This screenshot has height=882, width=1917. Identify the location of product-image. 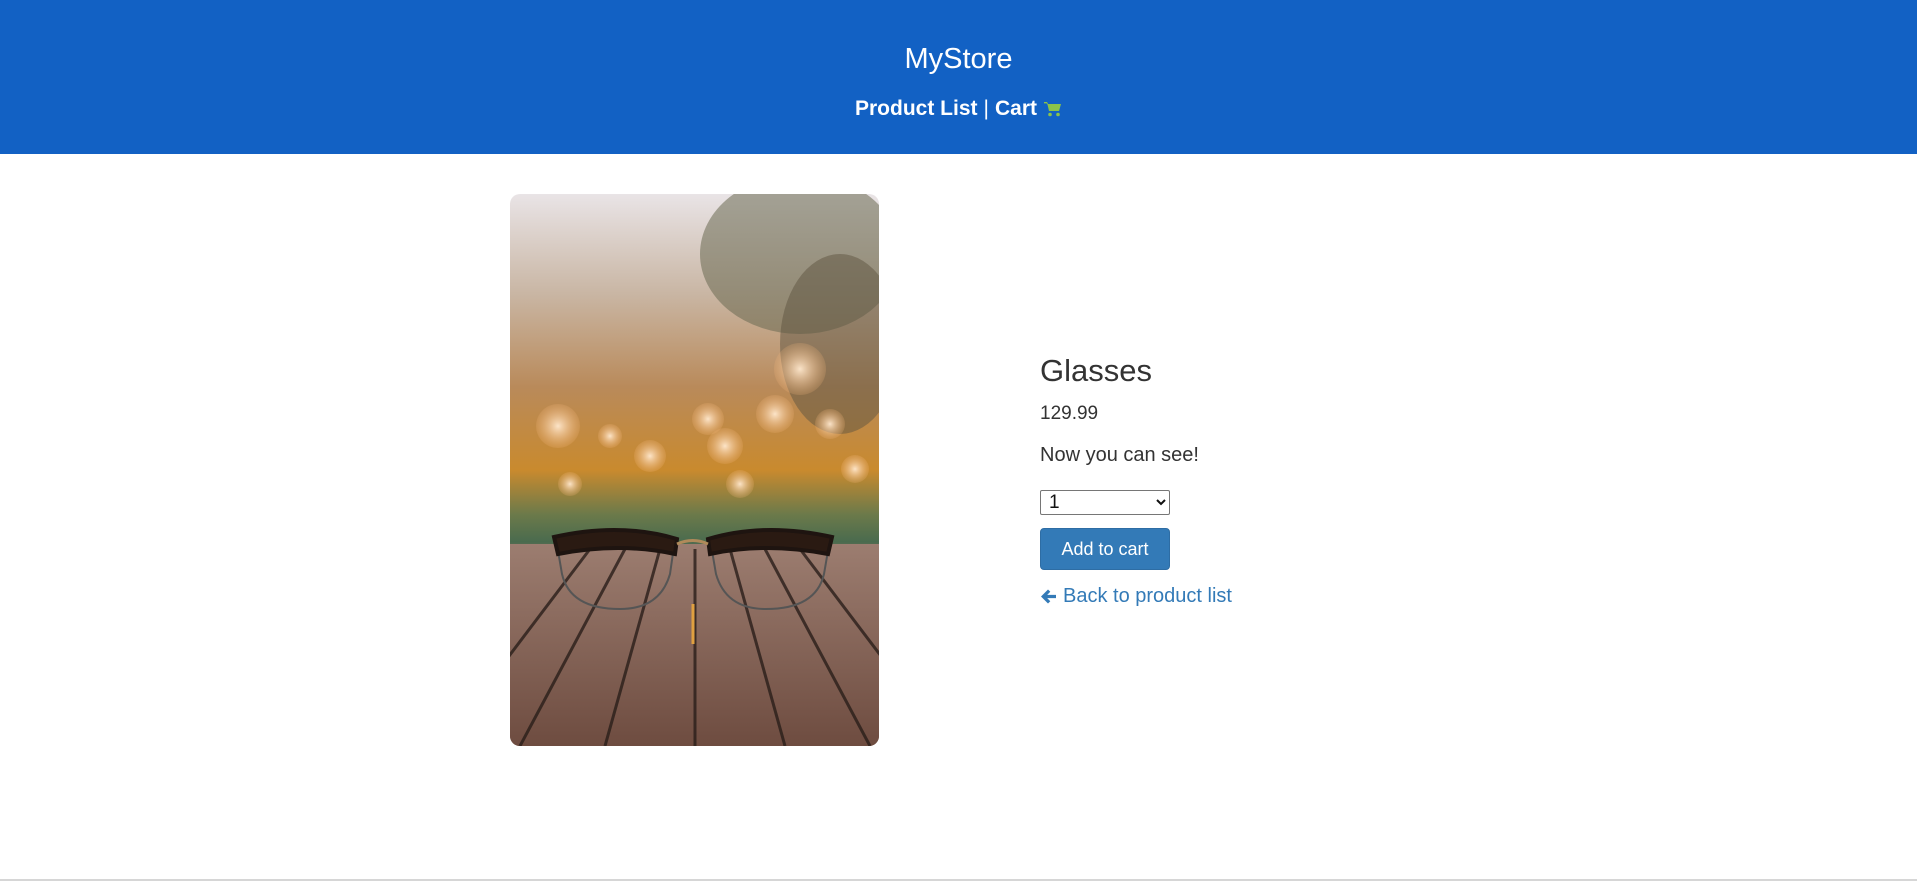
(694, 470).